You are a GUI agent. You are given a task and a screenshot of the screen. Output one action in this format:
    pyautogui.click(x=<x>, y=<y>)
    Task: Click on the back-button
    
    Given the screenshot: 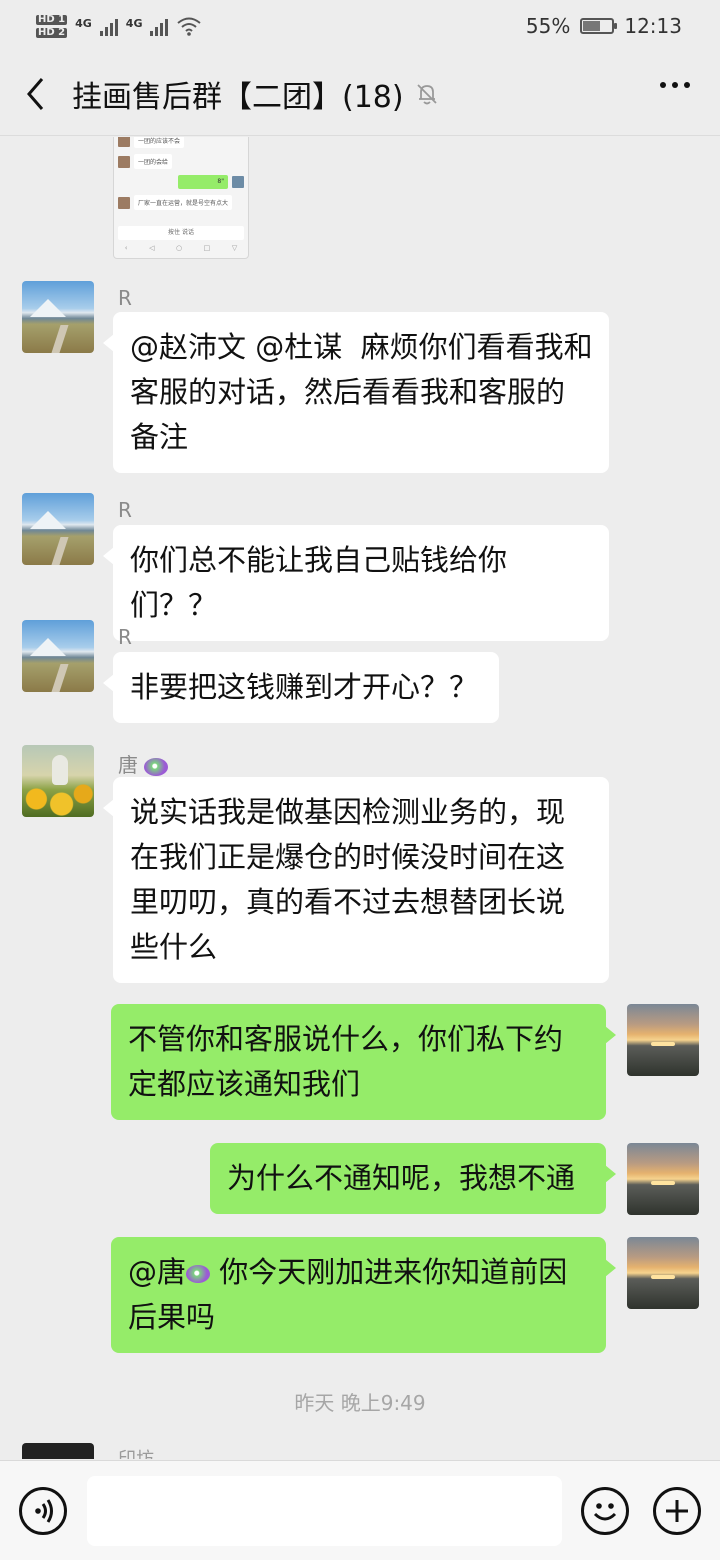 What is the action you would take?
    pyautogui.click(x=36, y=94)
    